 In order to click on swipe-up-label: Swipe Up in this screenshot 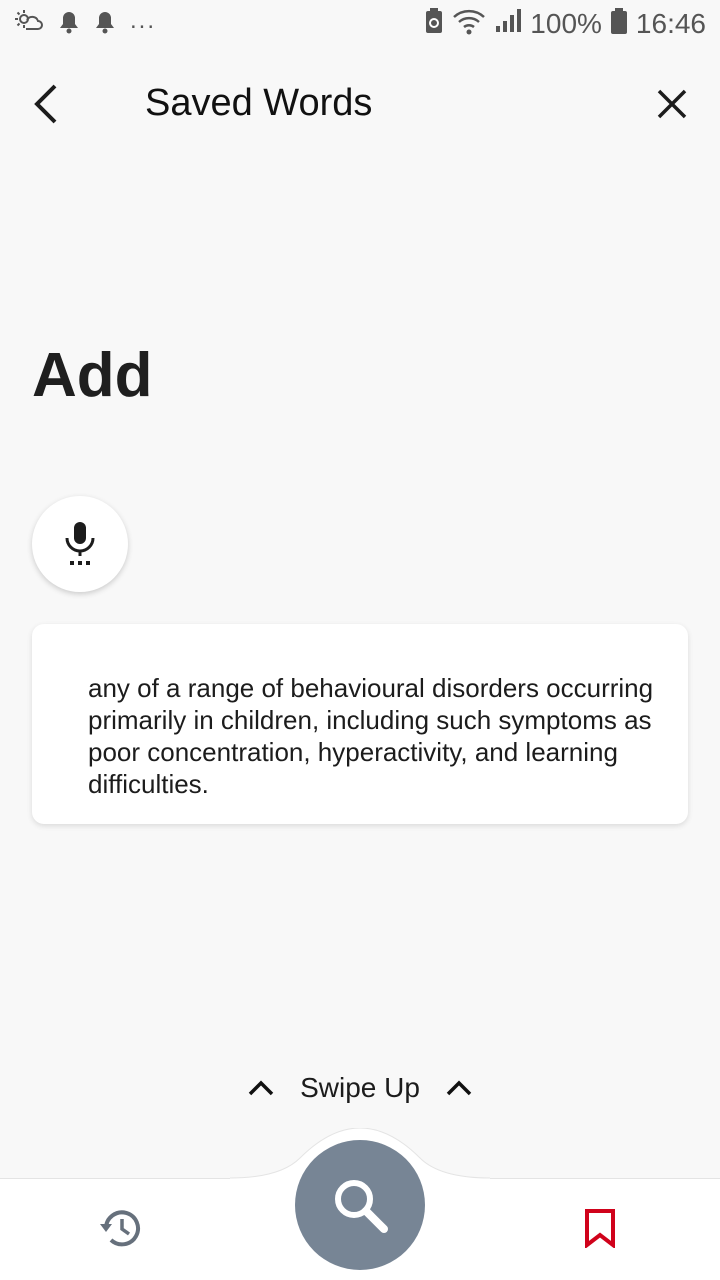, I will do `click(360, 1087)`.